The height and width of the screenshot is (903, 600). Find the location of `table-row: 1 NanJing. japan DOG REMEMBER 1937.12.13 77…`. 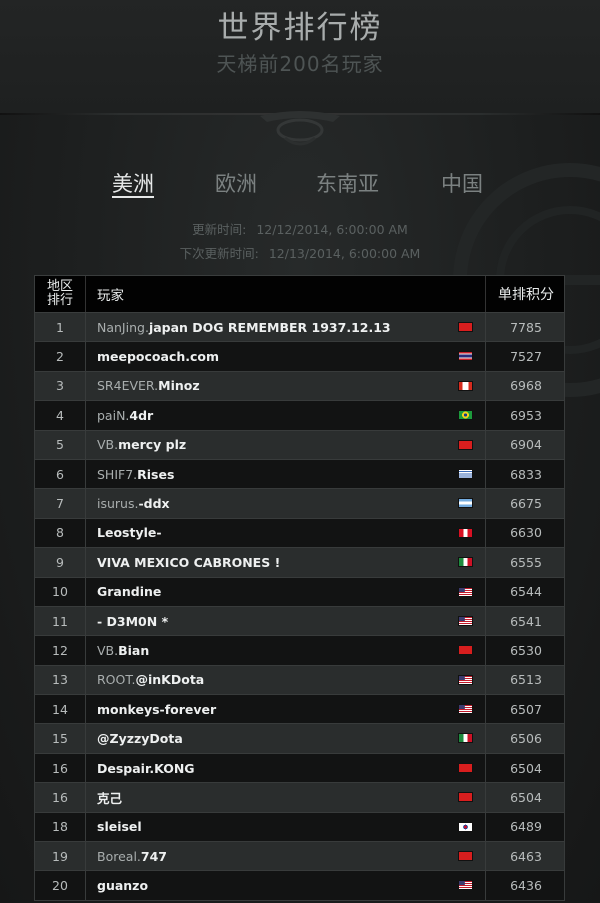

table-row: 1 NanJing. japan DOG REMEMBER 1937.12.13 77… is located at coordinates (299, 328).